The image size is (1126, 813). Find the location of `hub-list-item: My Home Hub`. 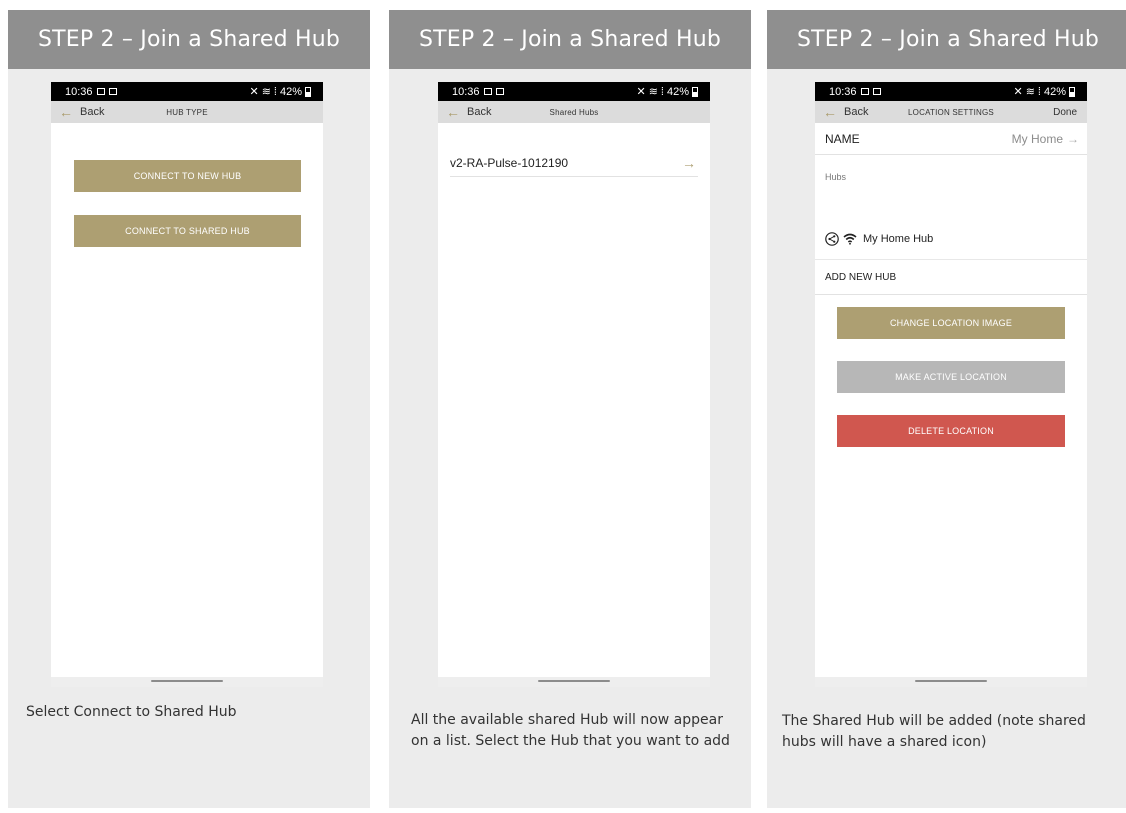

hub-list-item: My Home Hub is located at coordinates (951, 239).